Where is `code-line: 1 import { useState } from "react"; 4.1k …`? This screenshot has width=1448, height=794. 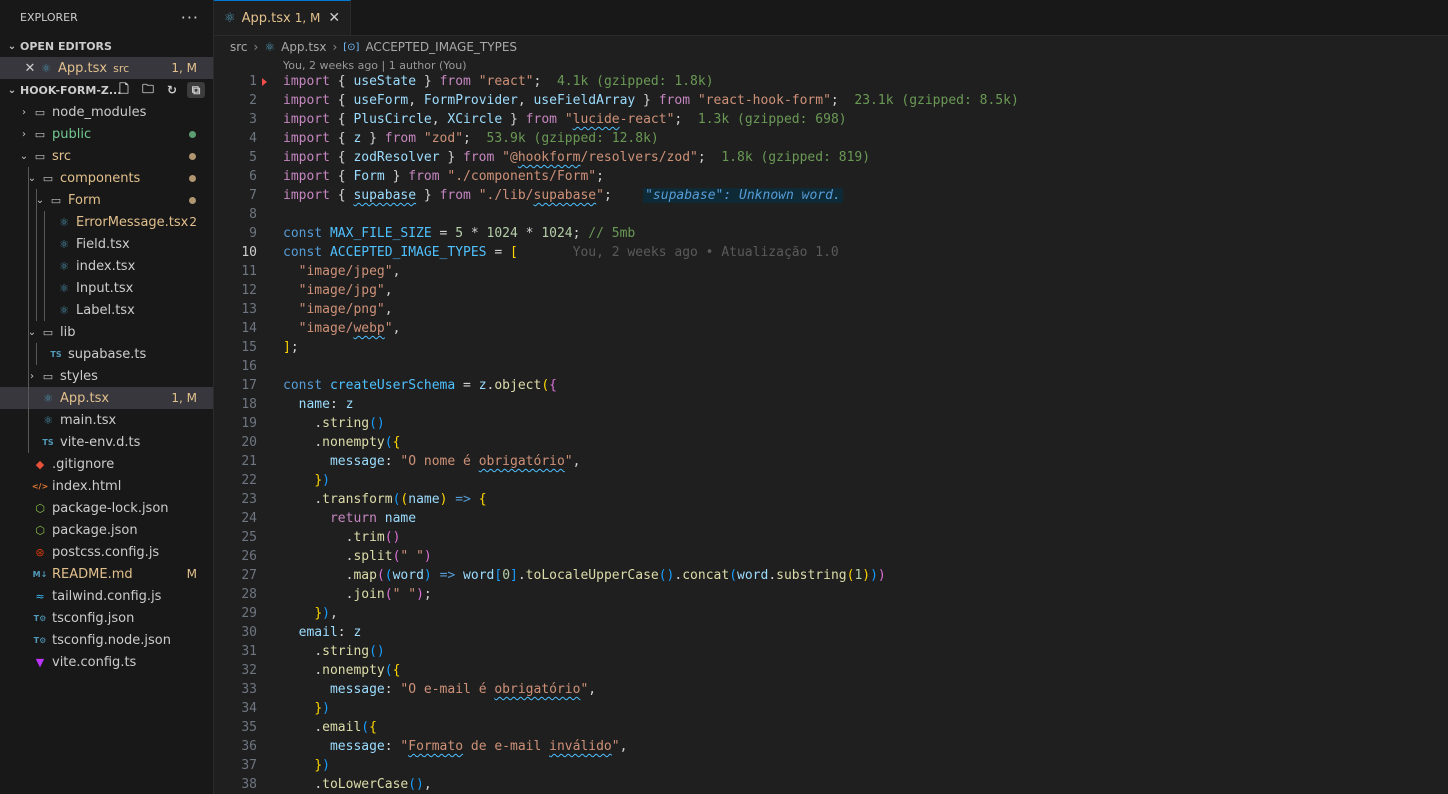 code-line: 1 import { useState } from "react"; 4.1k … is located at coordinates (831, 81).